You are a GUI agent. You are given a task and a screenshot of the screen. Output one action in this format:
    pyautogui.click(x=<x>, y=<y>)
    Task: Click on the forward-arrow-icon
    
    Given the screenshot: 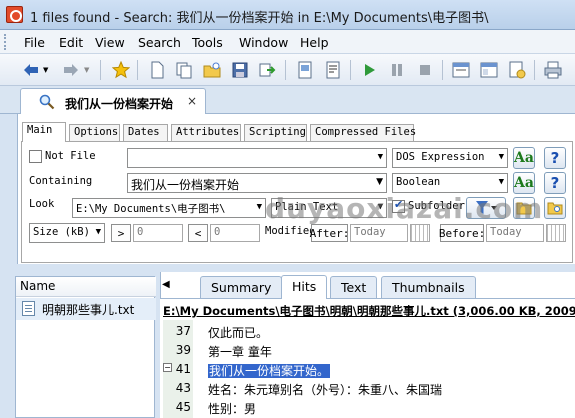 What is the action you would take?
    pyautogui.click(x=71, y=70)
    